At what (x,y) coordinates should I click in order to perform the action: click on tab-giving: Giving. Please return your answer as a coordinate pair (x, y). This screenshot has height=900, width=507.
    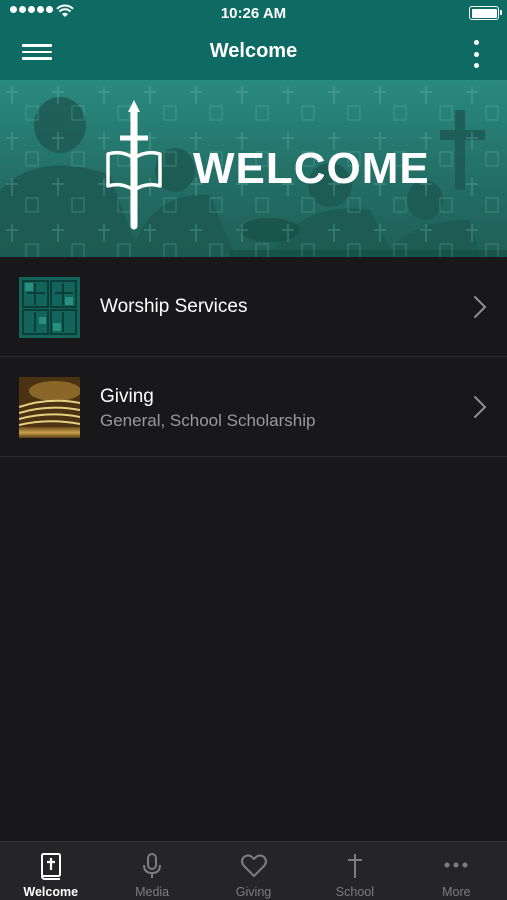
    Looking at the image, I should click on (253, 871).